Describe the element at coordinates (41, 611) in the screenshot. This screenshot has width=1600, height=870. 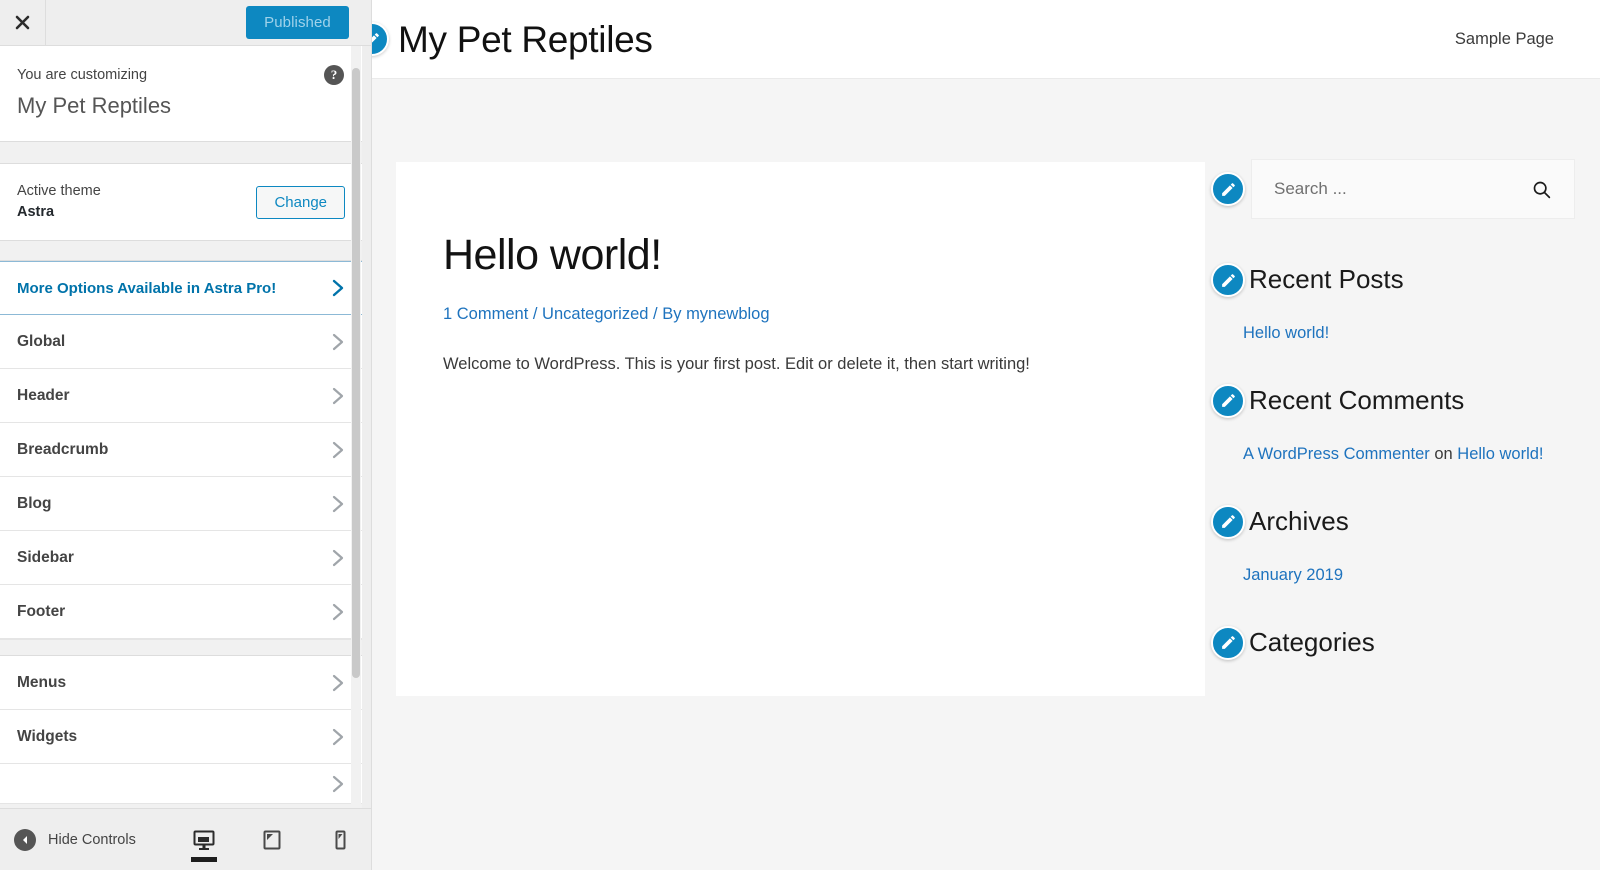
I see `sidebar-item-label: Footer` at that location.